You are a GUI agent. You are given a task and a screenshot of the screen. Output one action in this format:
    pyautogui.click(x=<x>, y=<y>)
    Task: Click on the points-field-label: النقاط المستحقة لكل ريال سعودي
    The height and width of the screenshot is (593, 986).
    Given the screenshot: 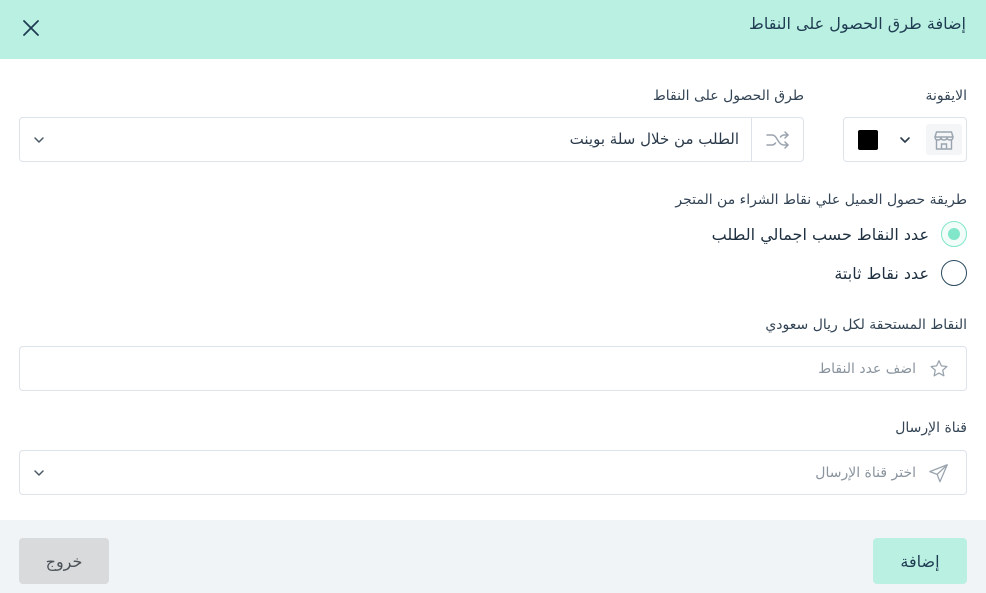 What is the action you would take?
    pyautogui.click(x=866, y=325)
    